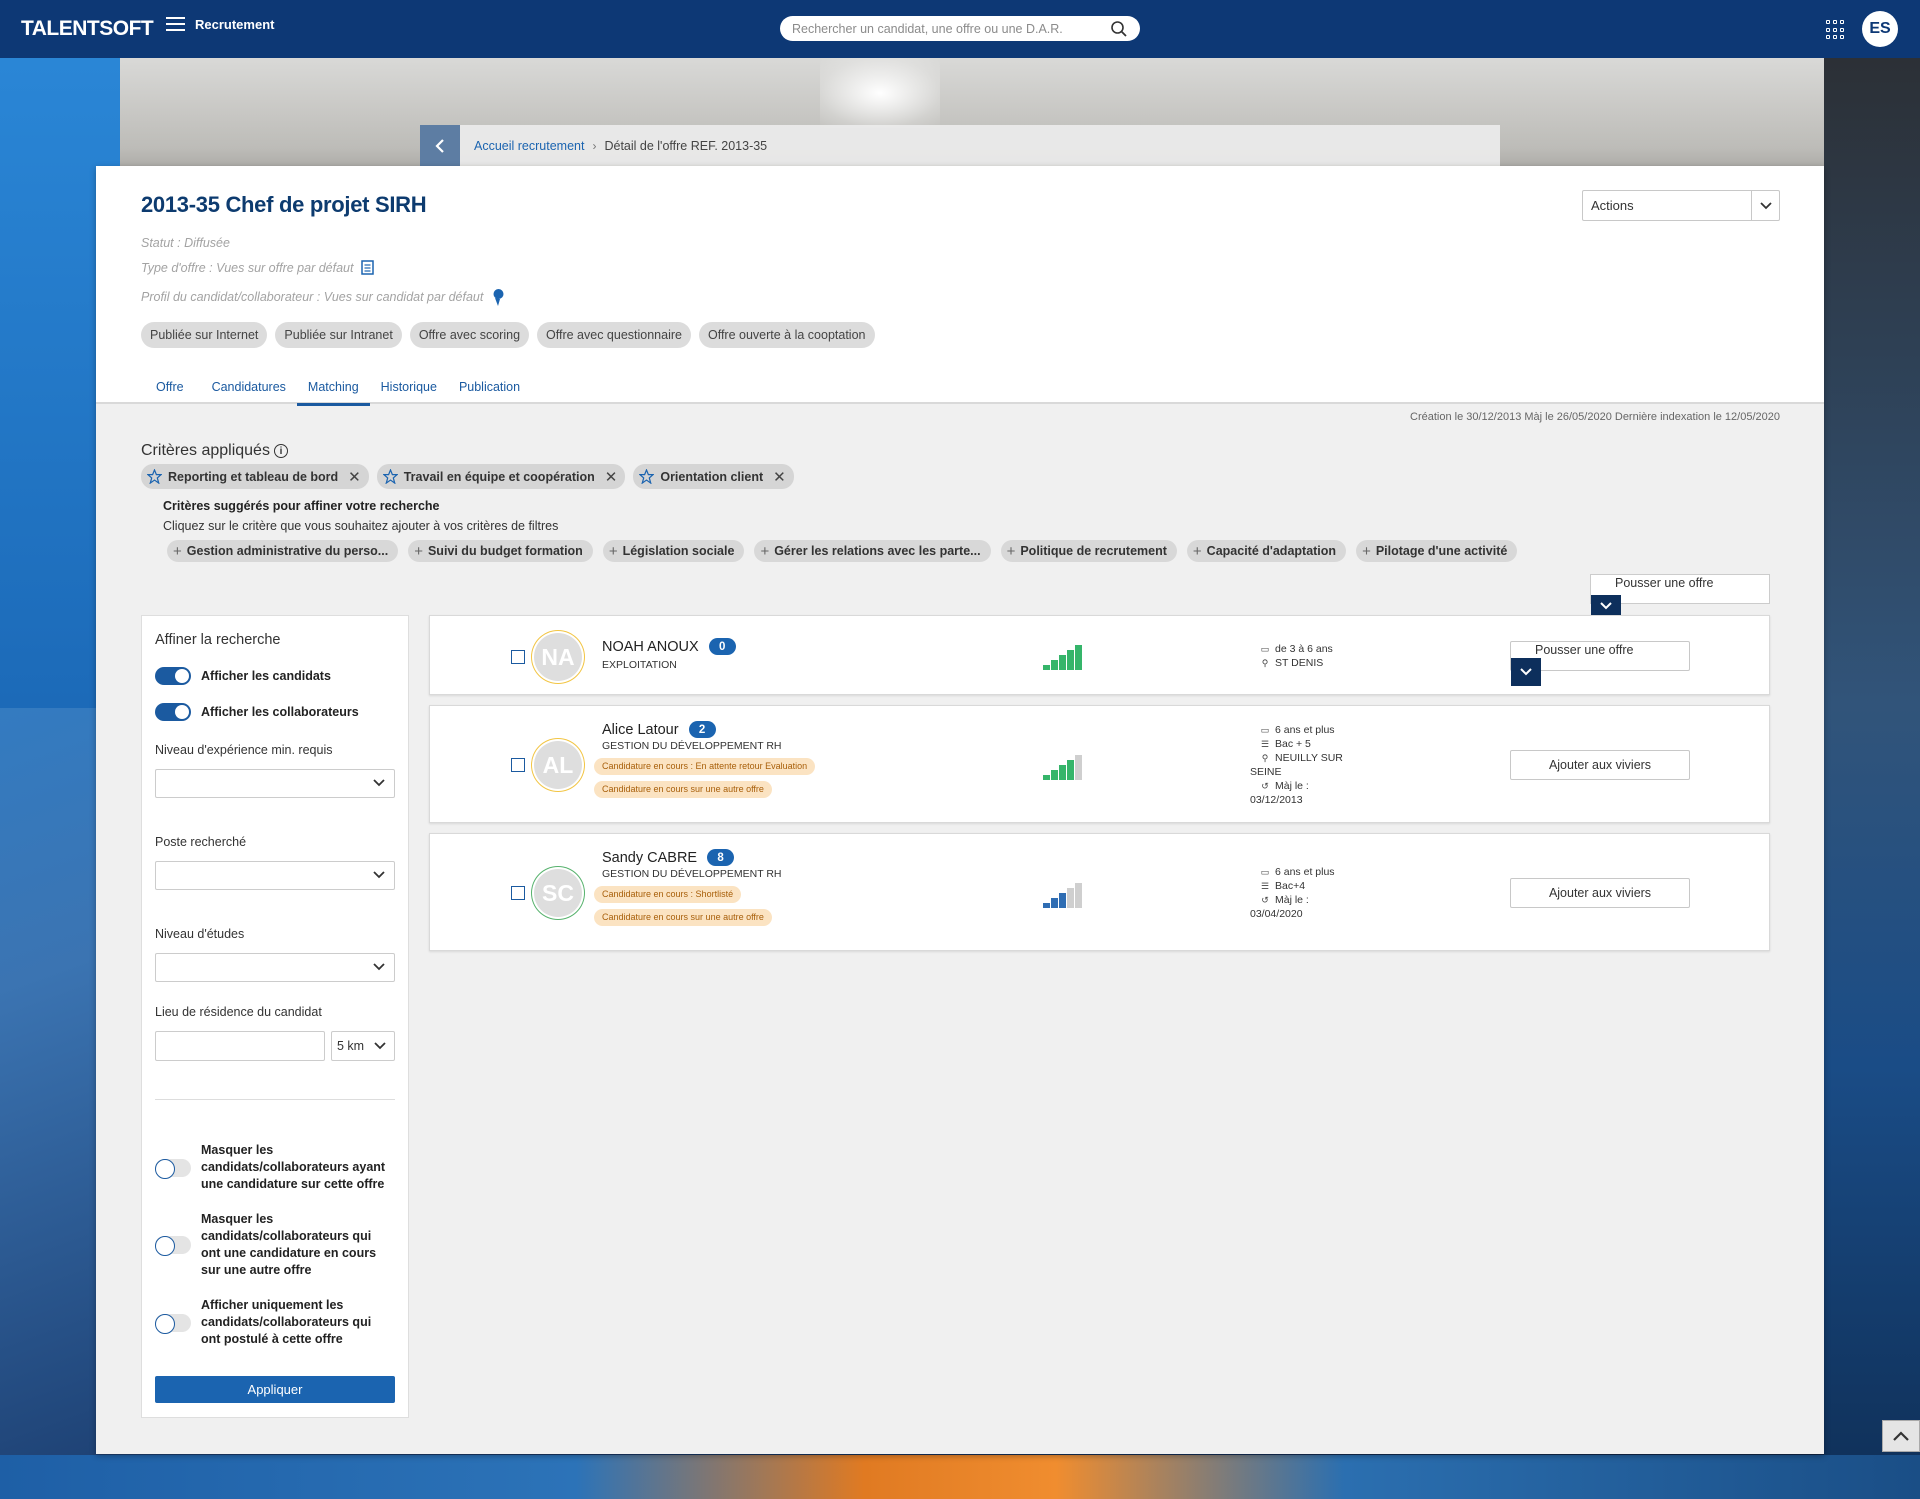  Describe the element at coordinates (275, 1099) in the screenshot. I see `filters-divider` at that location.